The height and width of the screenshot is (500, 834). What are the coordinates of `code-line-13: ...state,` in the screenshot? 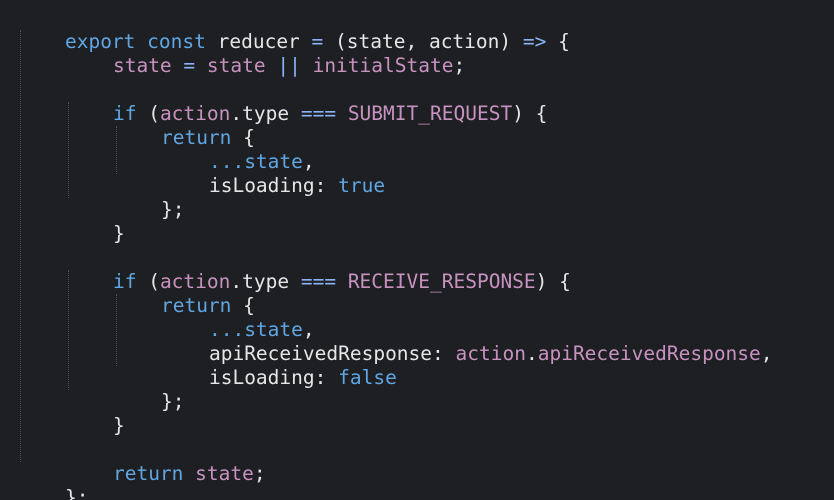 It's located at (238, 317).